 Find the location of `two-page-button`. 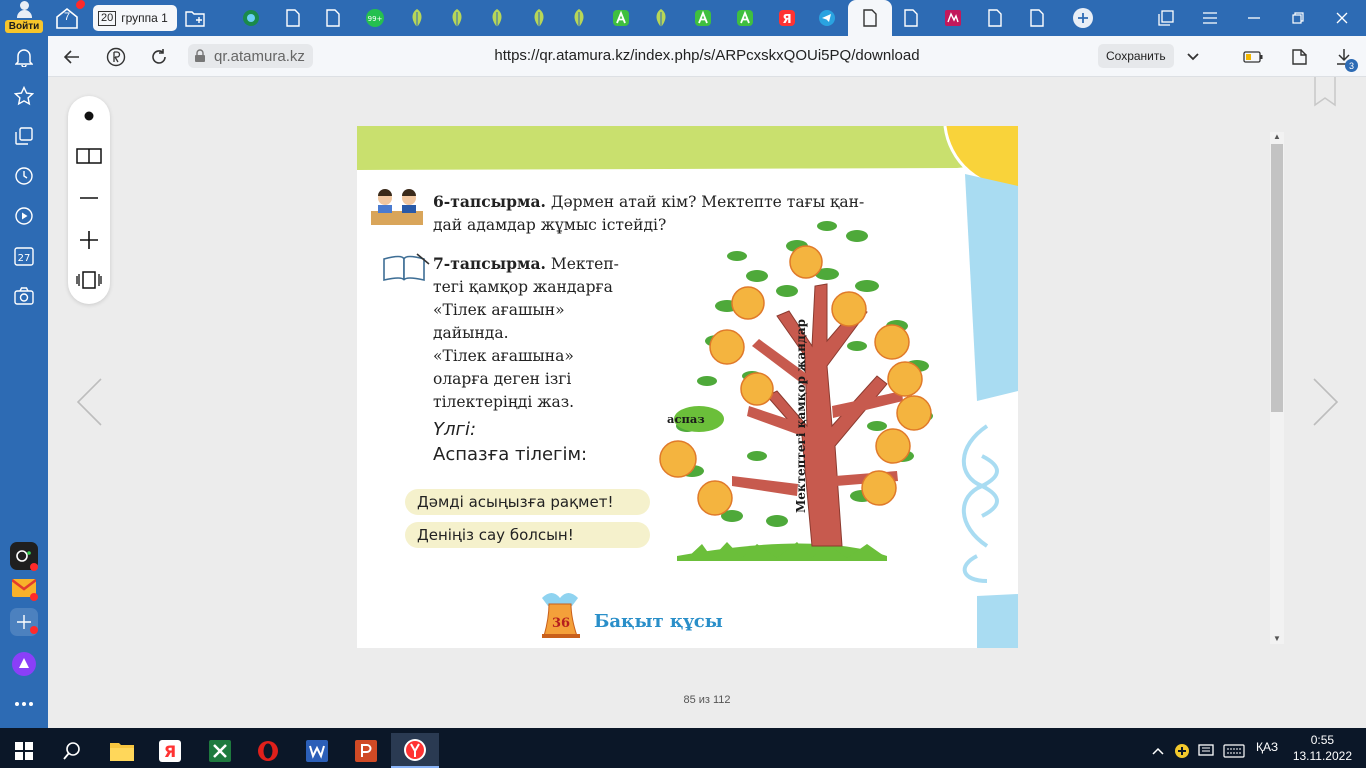

two-page-button is located at coordinates (89, 156).